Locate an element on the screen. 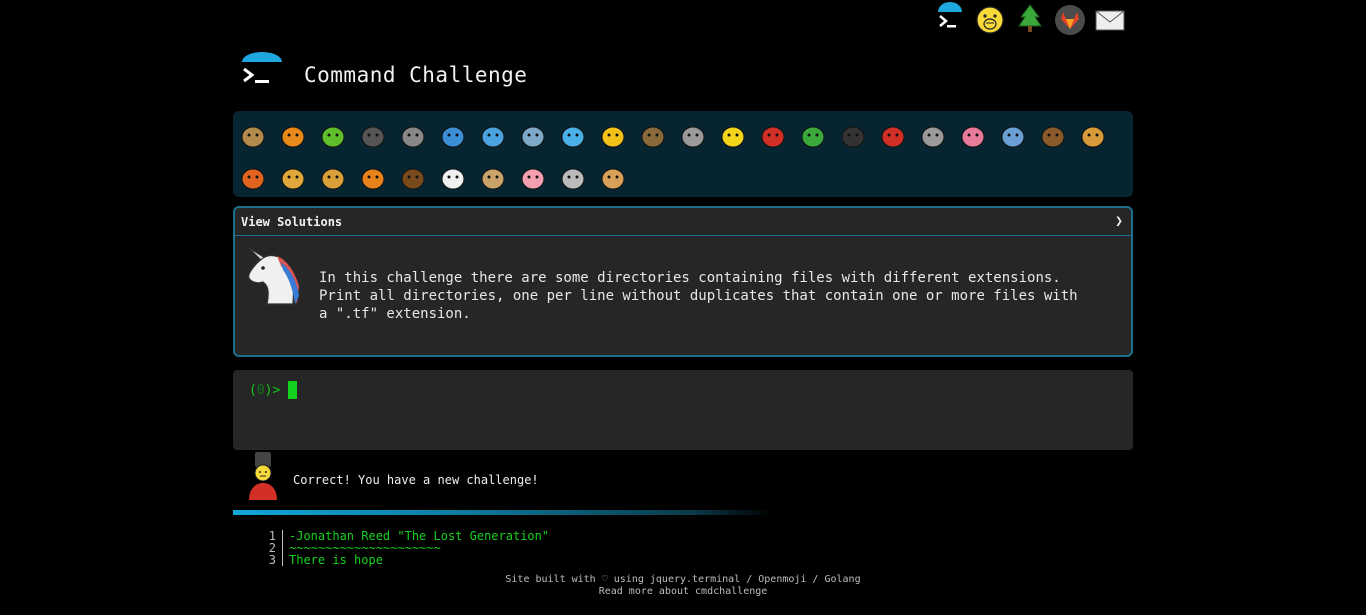 This screenshot has height=615, width=1366. tree-icon is located at coordinates (1030, 19).